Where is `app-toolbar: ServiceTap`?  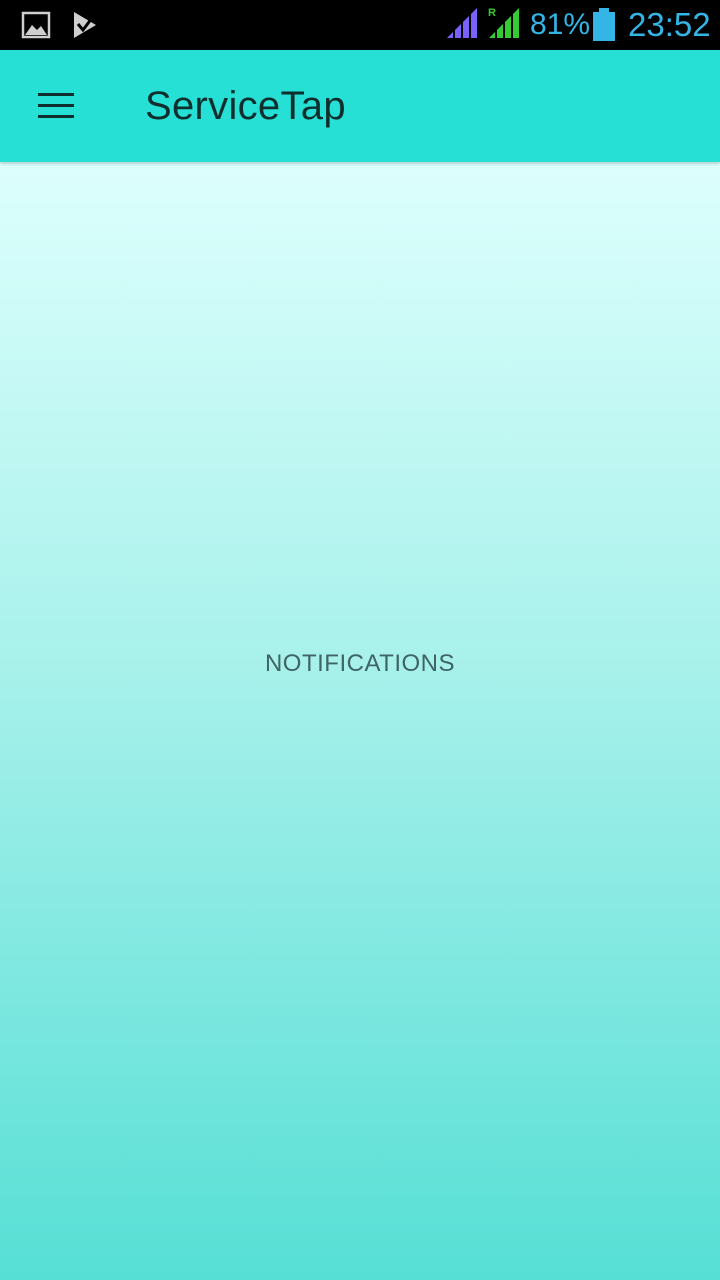
app-toolbar: ServiceTap is located at coordinates (360, 106).